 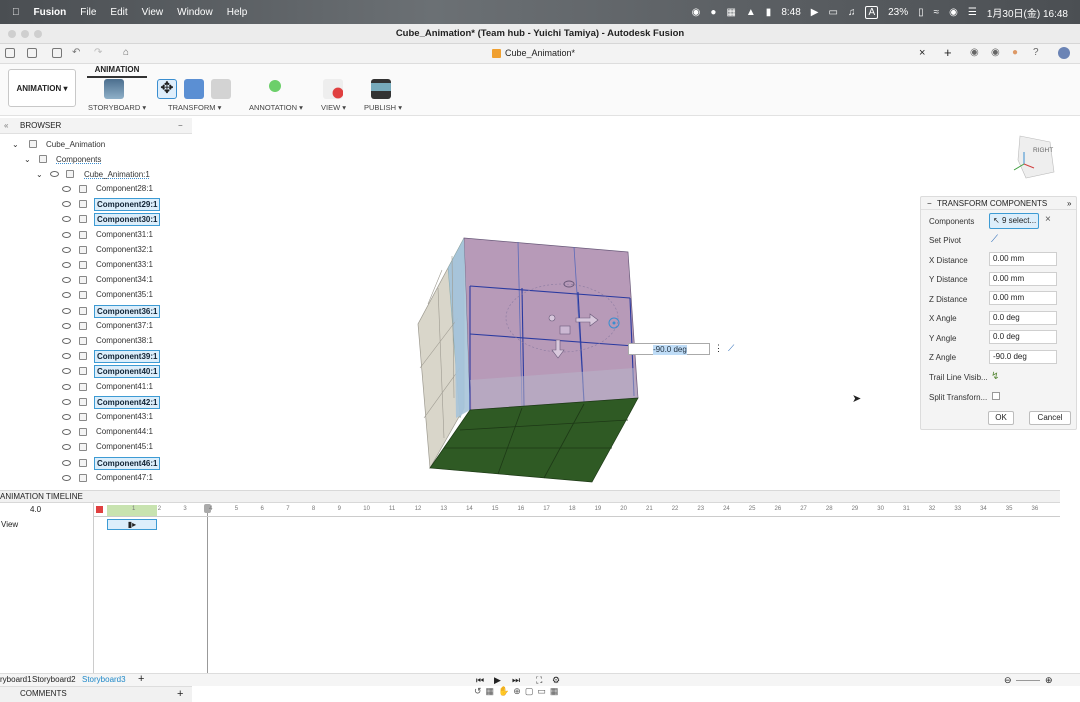 What do you see at coordinates (937, 12) in the screenshot?
I see `wifi-icon: ≈` at bounding box center [937, 12].